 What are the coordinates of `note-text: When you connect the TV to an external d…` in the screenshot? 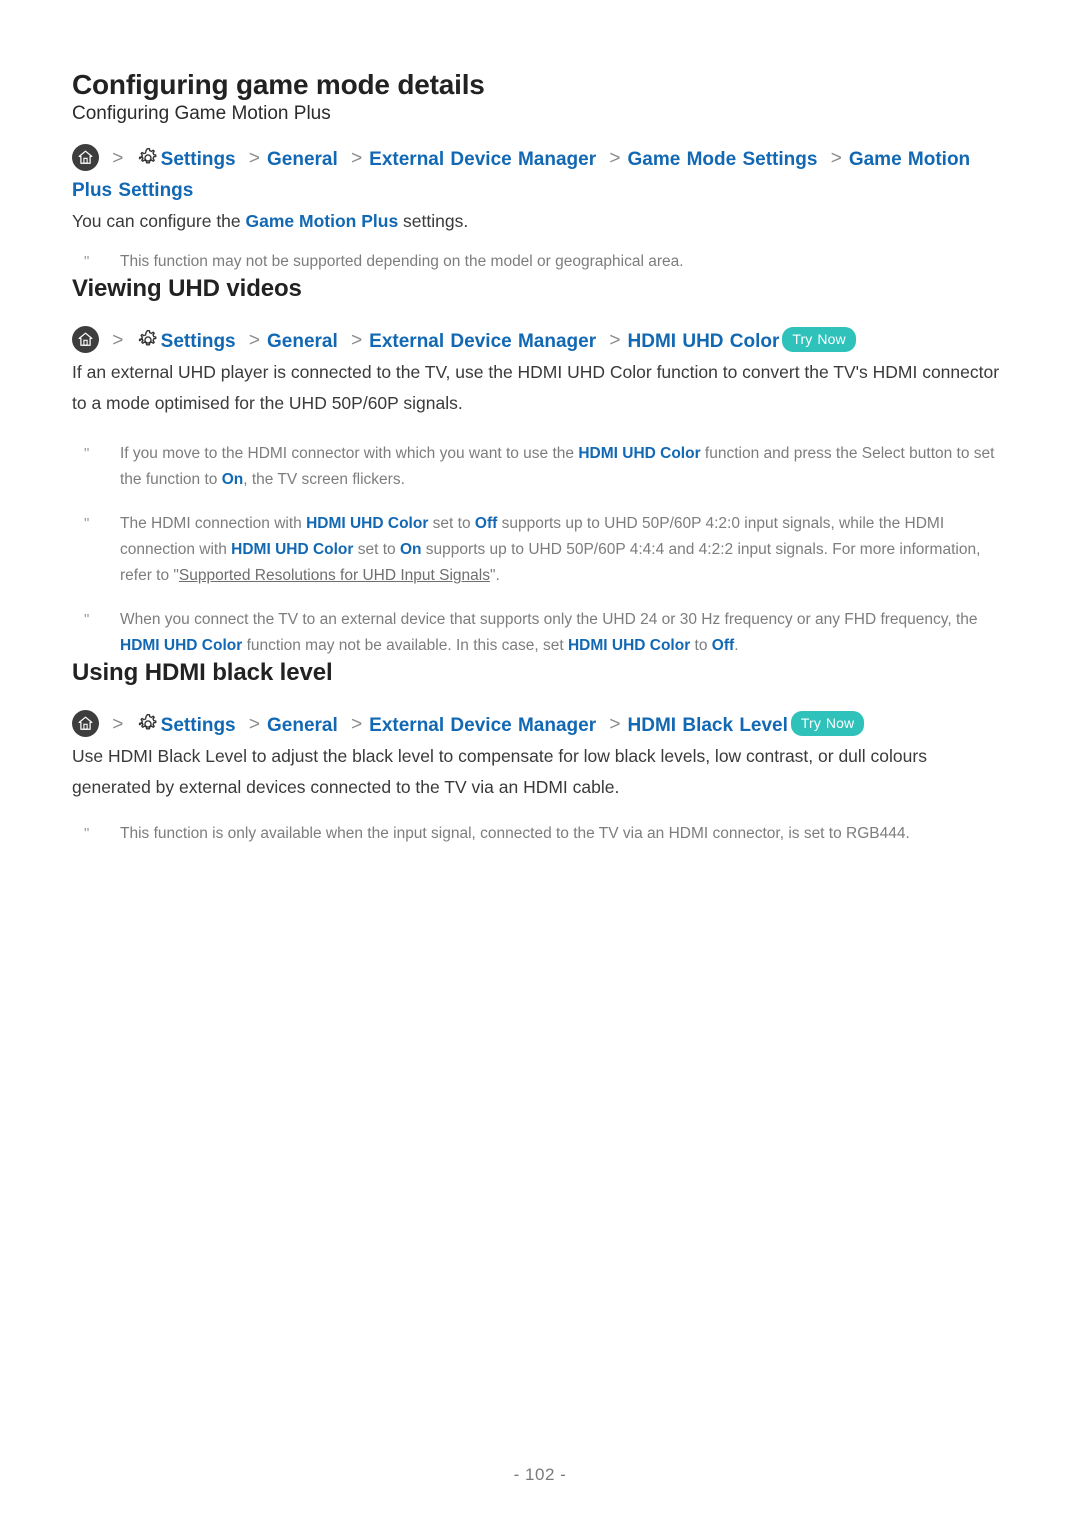 It's located at (564, 633).